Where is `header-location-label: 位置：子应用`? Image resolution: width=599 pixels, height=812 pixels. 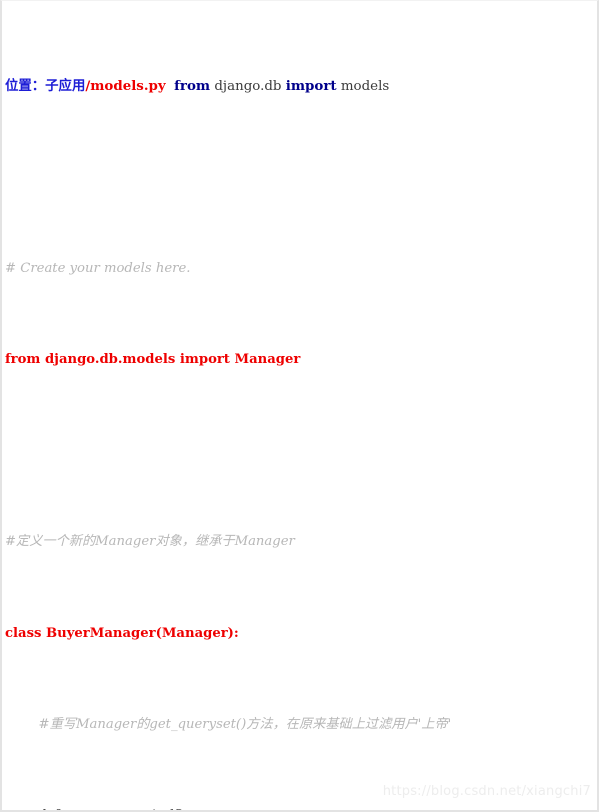
header-location-label: 位置：子应用 is located at coordinates (45, 86).